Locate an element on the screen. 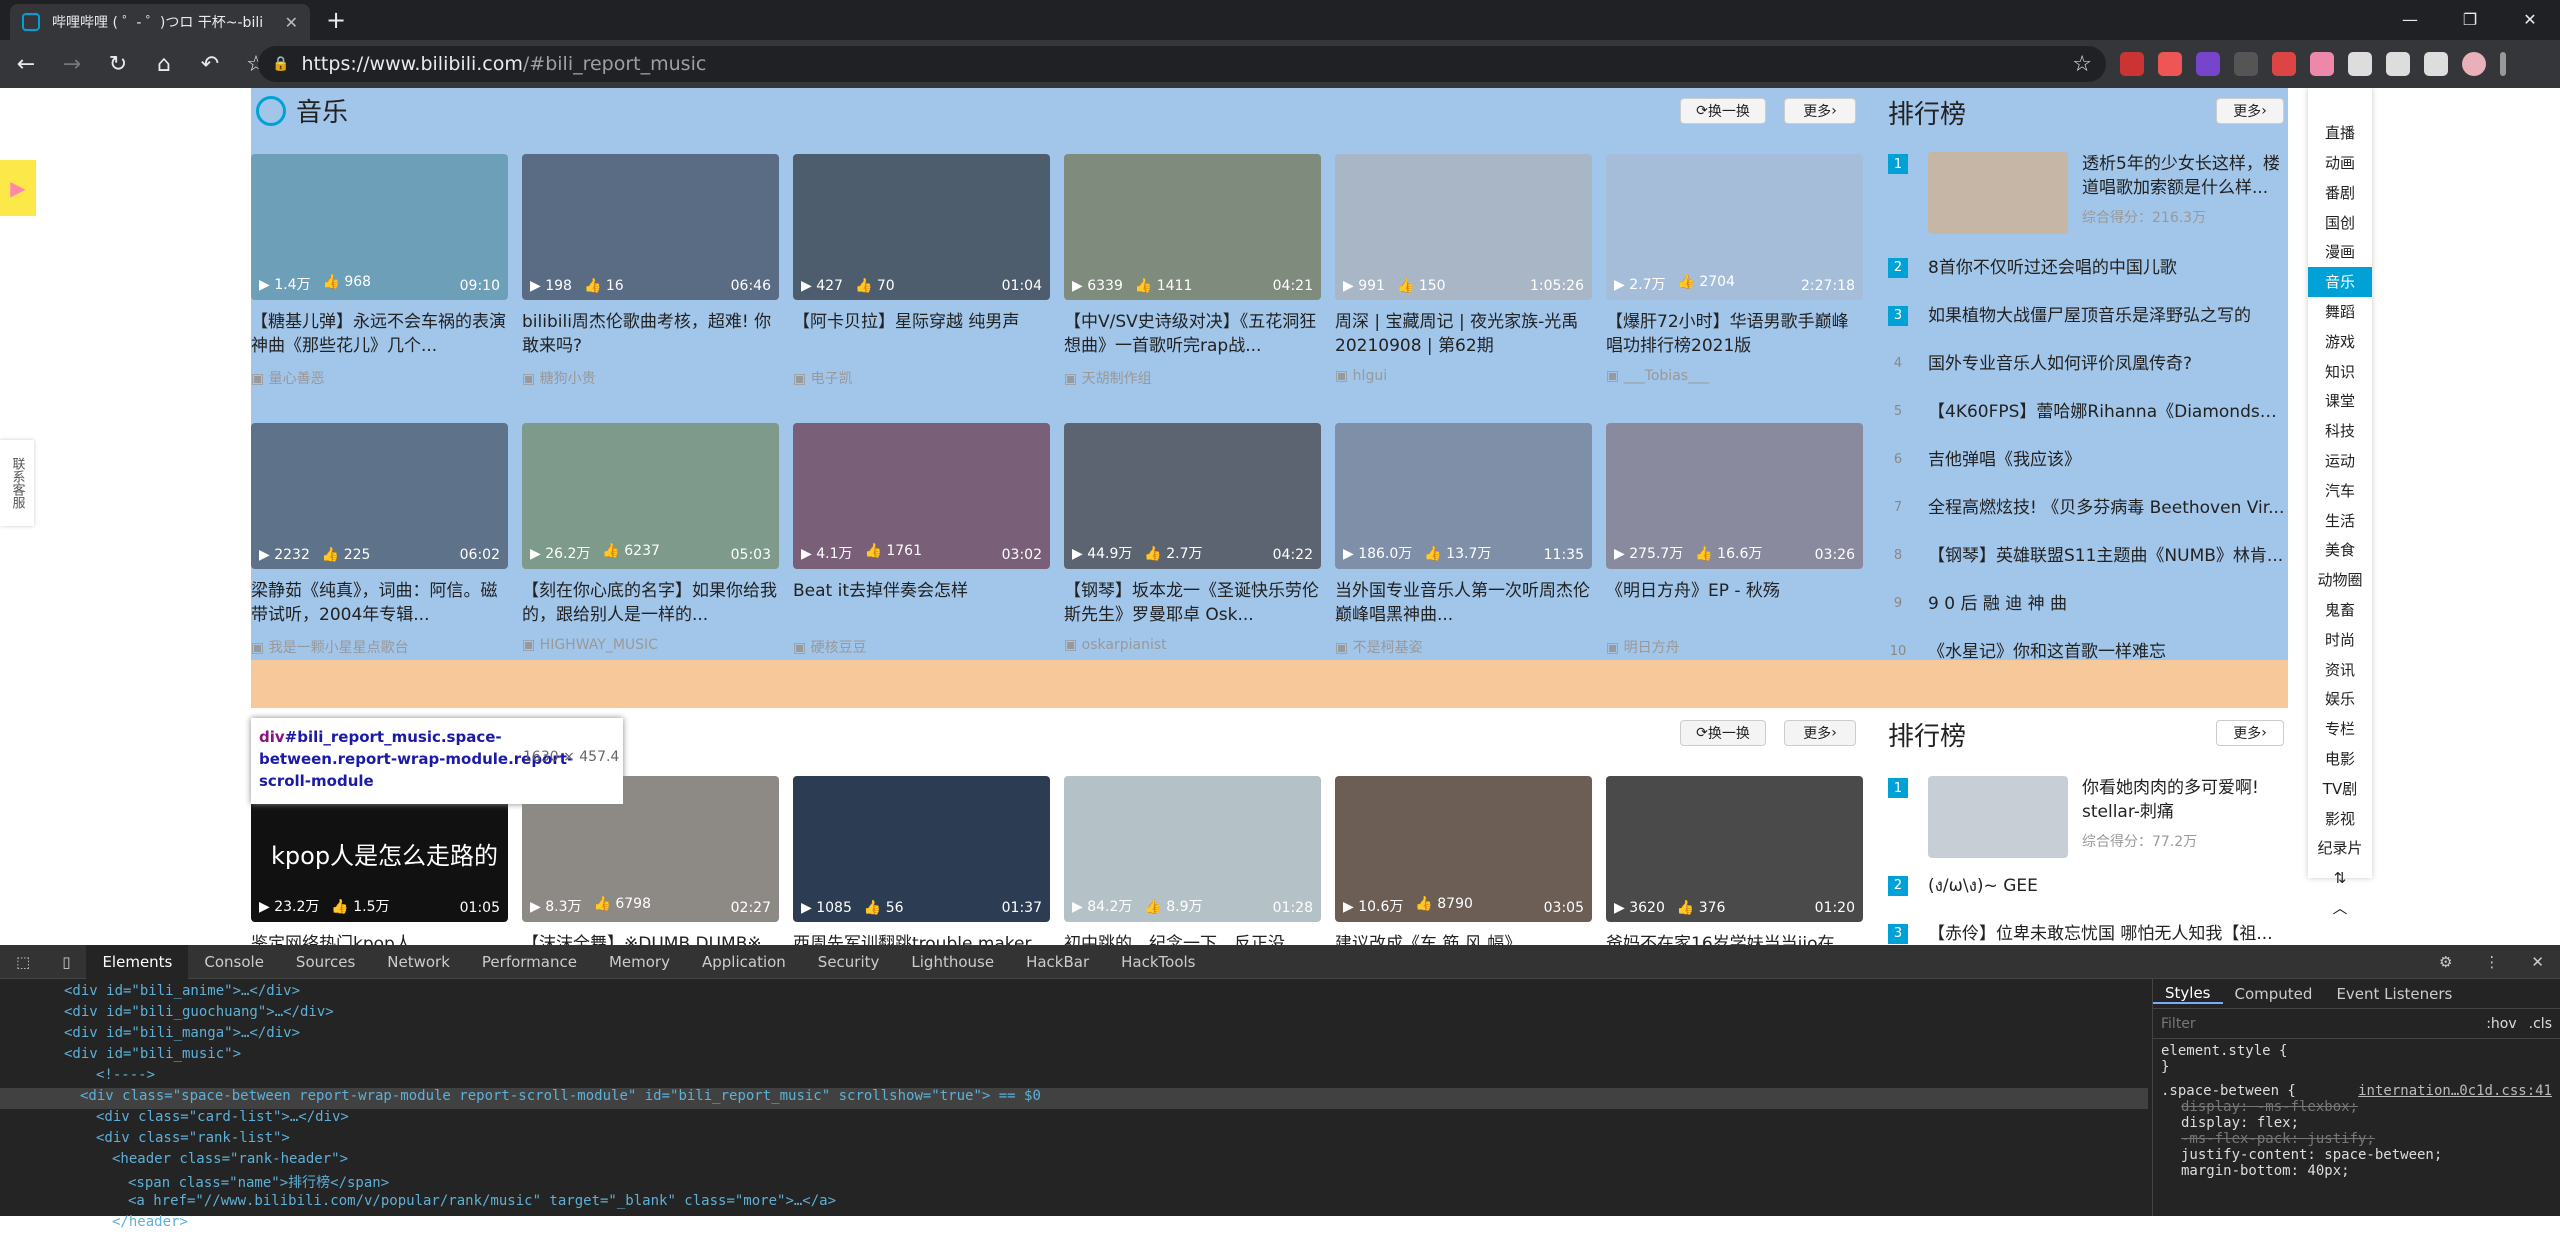 This screenshot has height=1235, width=2560. video-thumbnail: ▶ 427 👍 70 01:04 is located at coordinates (921, 227).